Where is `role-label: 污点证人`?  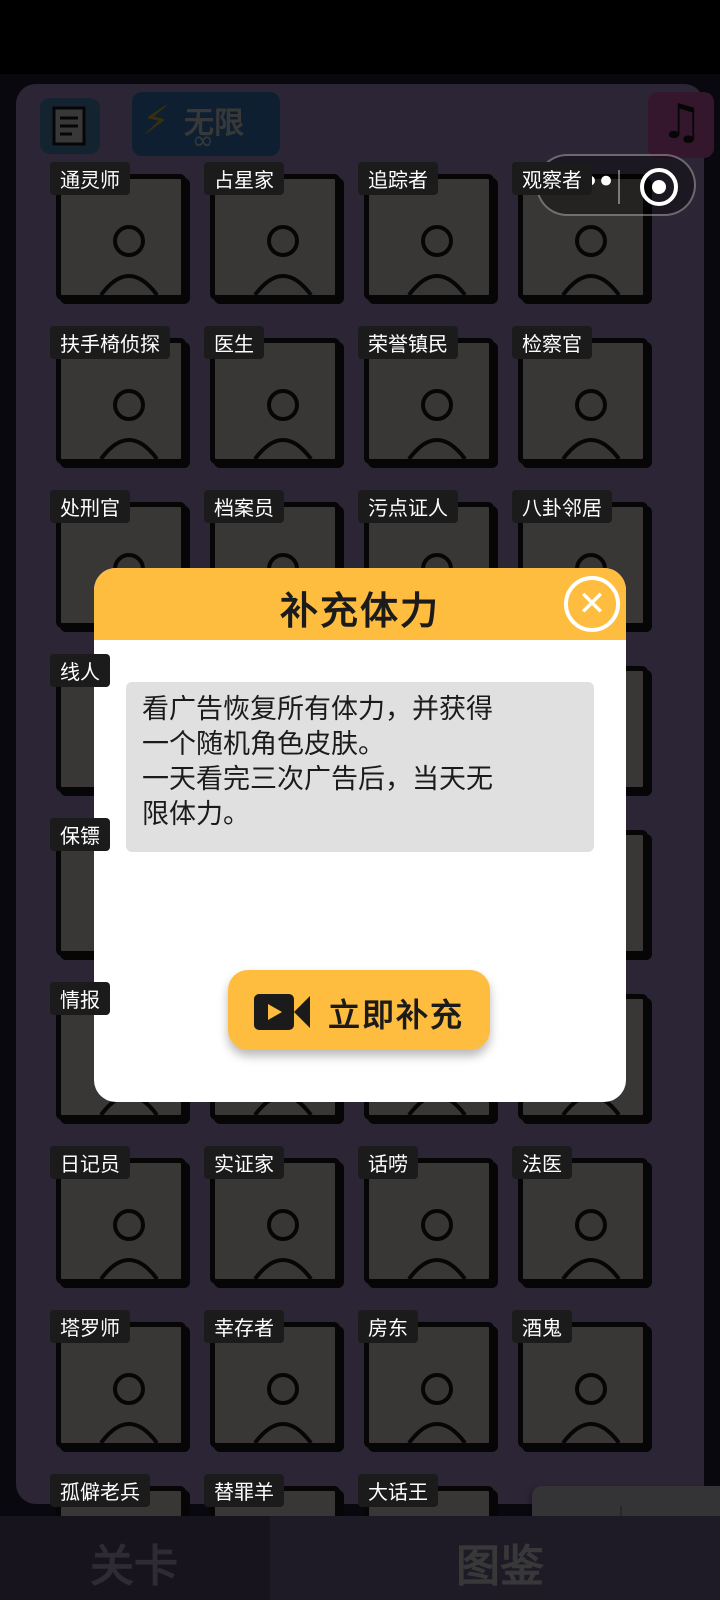
role-label: 污点证人 is located at coordinates (408, 506).